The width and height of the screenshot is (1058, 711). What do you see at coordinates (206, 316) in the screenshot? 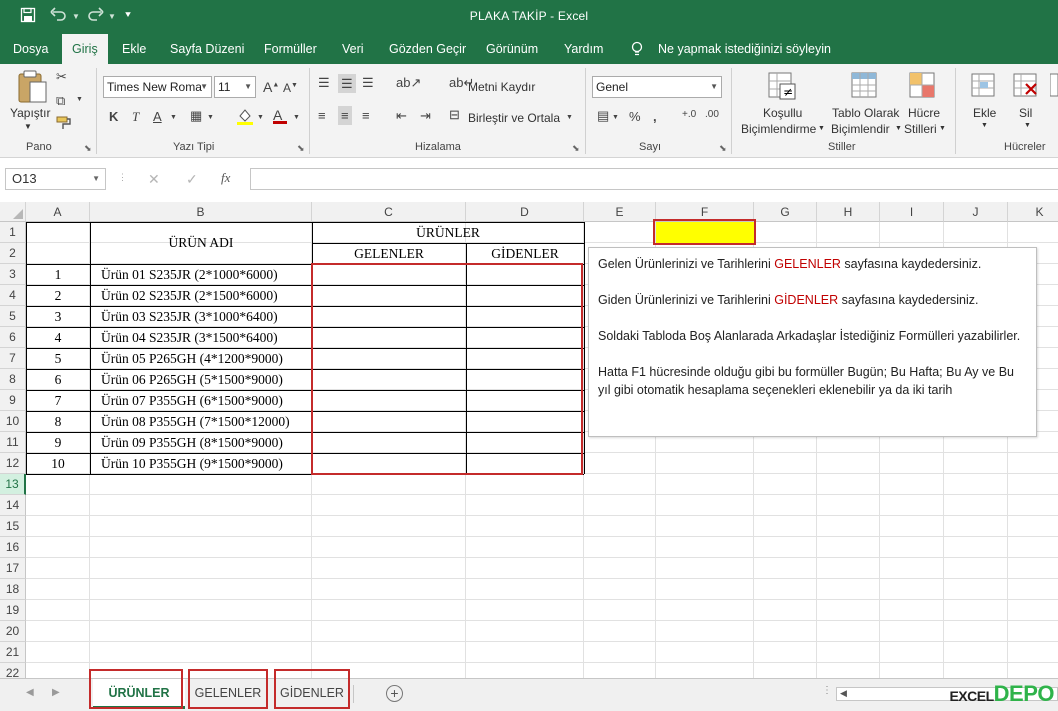
I see `product-name-cell: Ürün 03 S235JR (3*1000*6400)` at bounding box center [206, 316].